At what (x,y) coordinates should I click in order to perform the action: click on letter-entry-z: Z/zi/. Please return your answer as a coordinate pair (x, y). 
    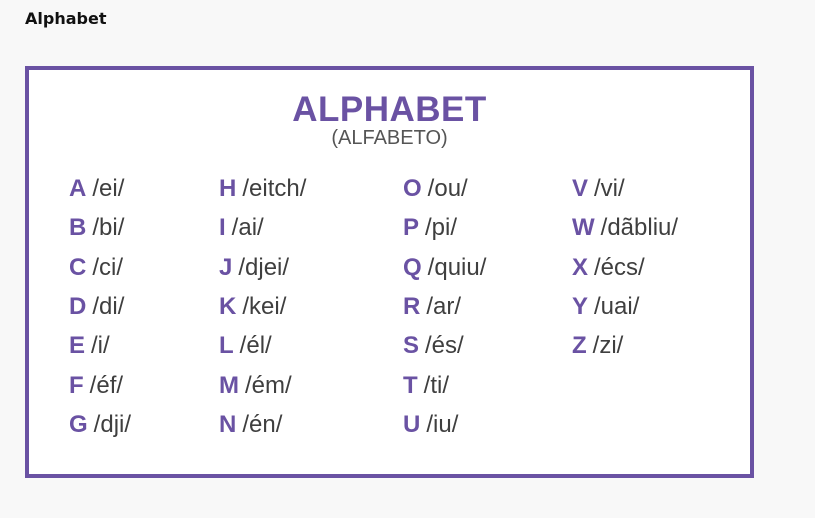
    Looking at the image, I should click on (597, 346).